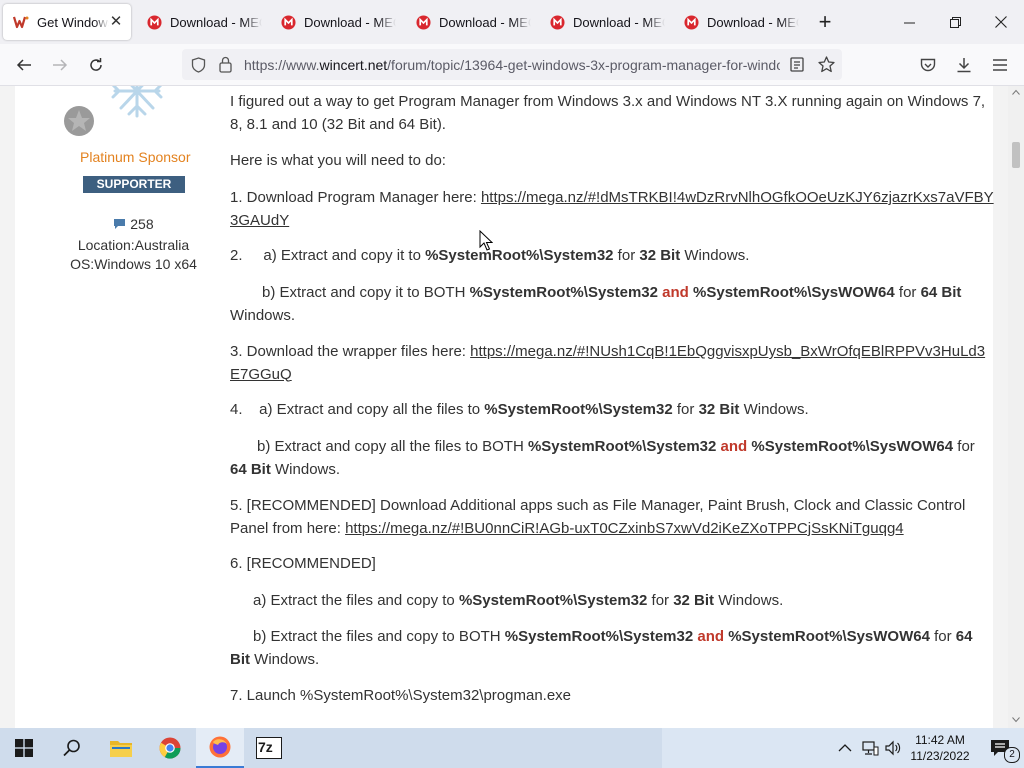 The width and height of the screenshot is (1024, 768). I want to click on chrome-icon, so click(170, 748).